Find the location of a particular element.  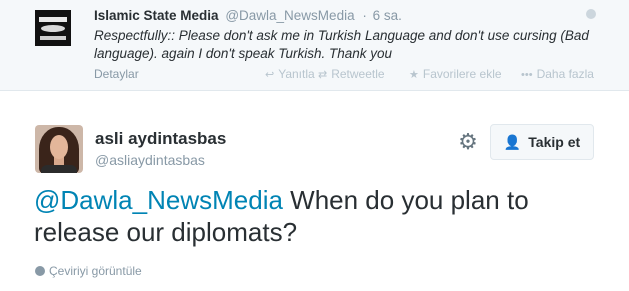

translate-link: Çeviriyi görüntüle is located at coordinates (88, 271).